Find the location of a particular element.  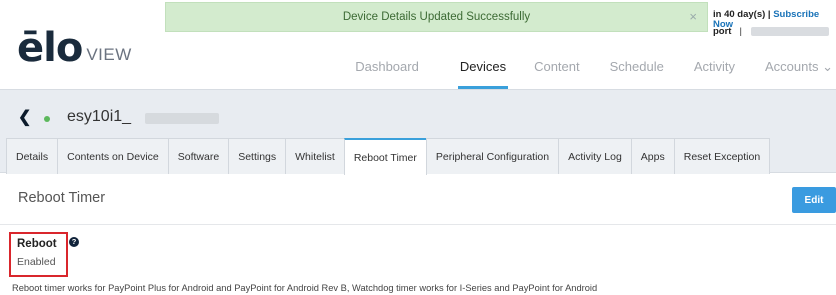

device-name: esy10i1_ is located at coordinates (99, 116).